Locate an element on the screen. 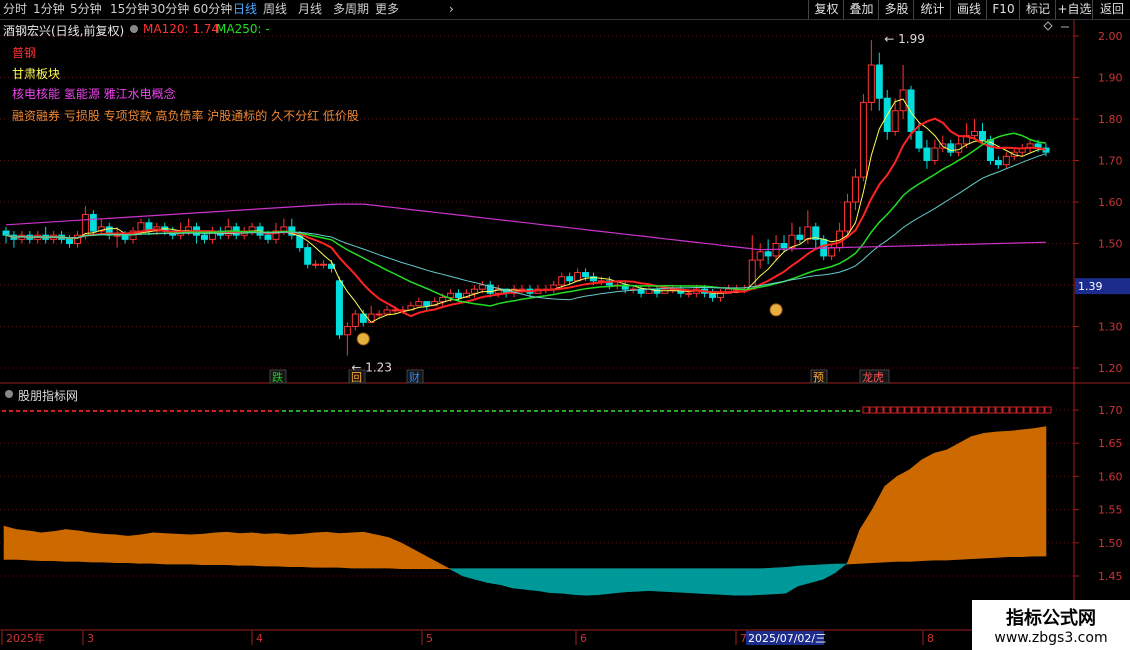 The width and height of the screenshot is (1130, 650). indicator-menu-icon is located at coordinates (9, 394).